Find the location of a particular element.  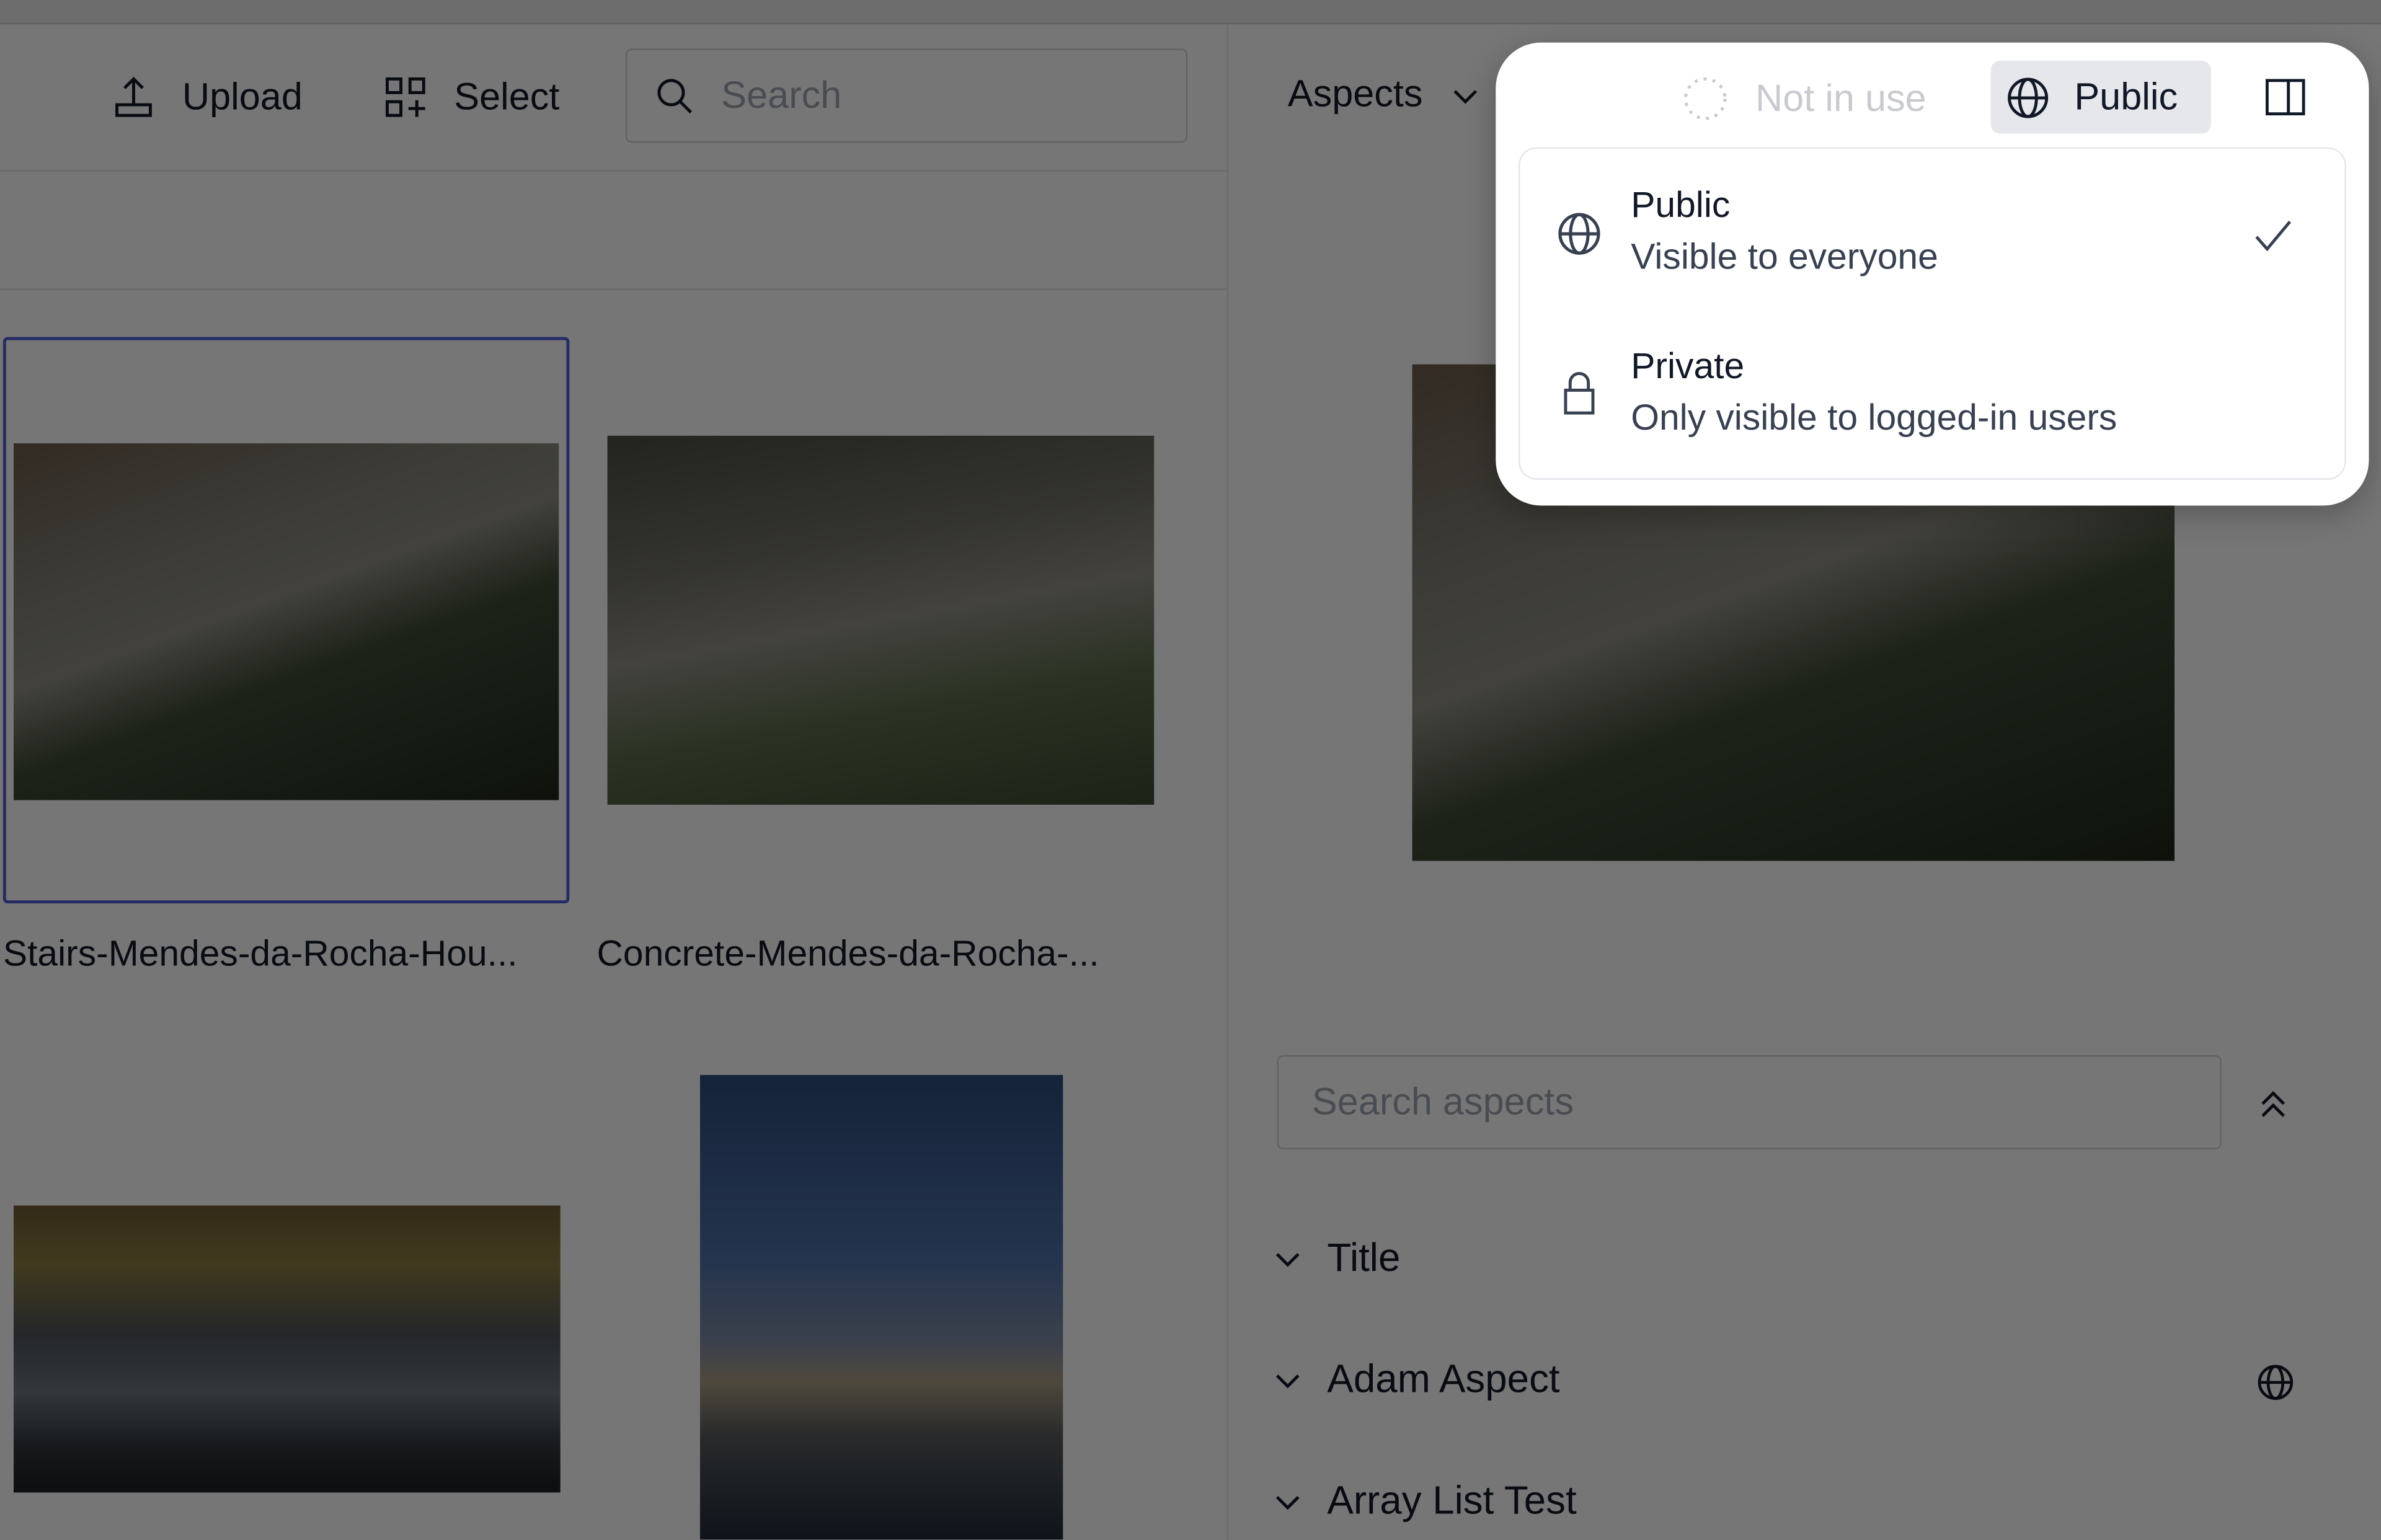

upload-button: Upload is located at coordinates (207, 97).